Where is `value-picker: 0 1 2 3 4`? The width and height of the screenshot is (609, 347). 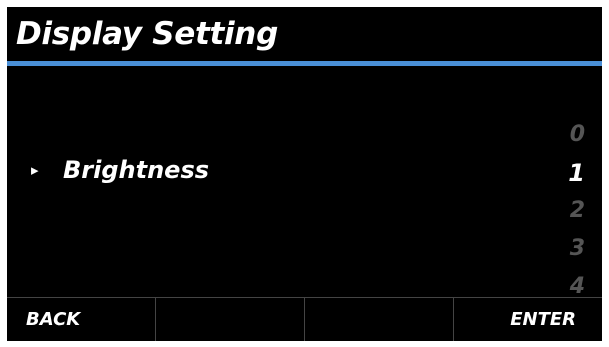
value-picker: 0 1 2 3 4 is located at coordinates (565, 211).